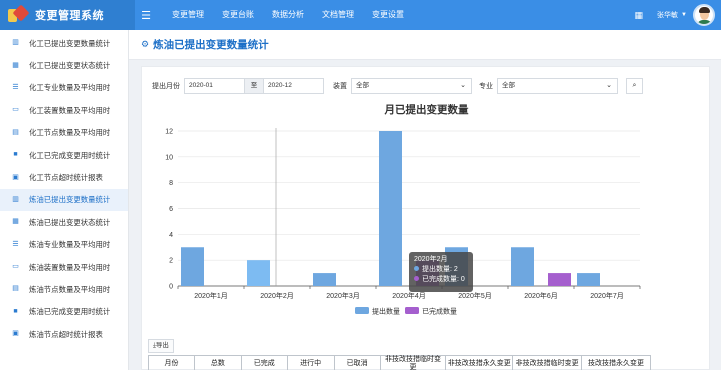 The width and height of the screenshot is (721, 370). Describe the element at coordinates (293, 86) in the screenshot. I see `end-month-input: 2020-12` at that location.